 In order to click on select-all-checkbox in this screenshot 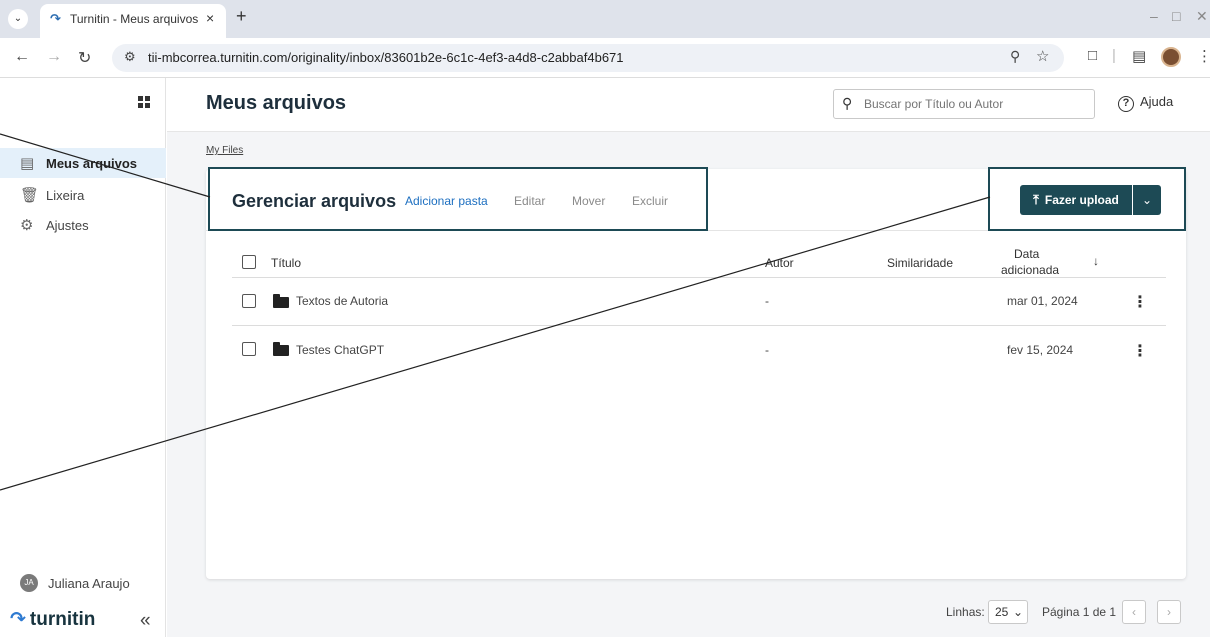, I will do `click(249, 262)`.